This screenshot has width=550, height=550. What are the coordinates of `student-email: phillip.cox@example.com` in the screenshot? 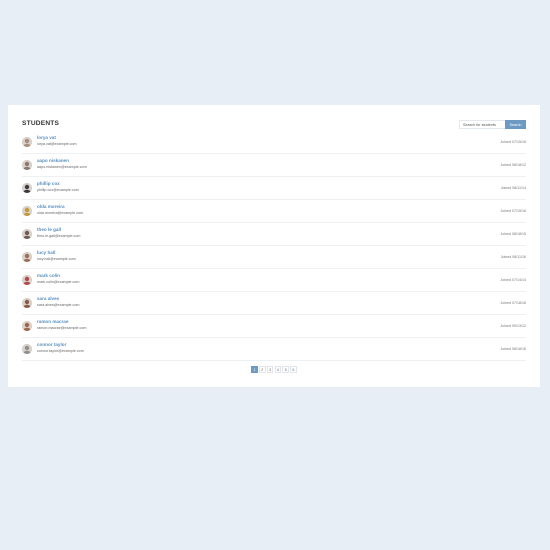 It's located at (58, 190).